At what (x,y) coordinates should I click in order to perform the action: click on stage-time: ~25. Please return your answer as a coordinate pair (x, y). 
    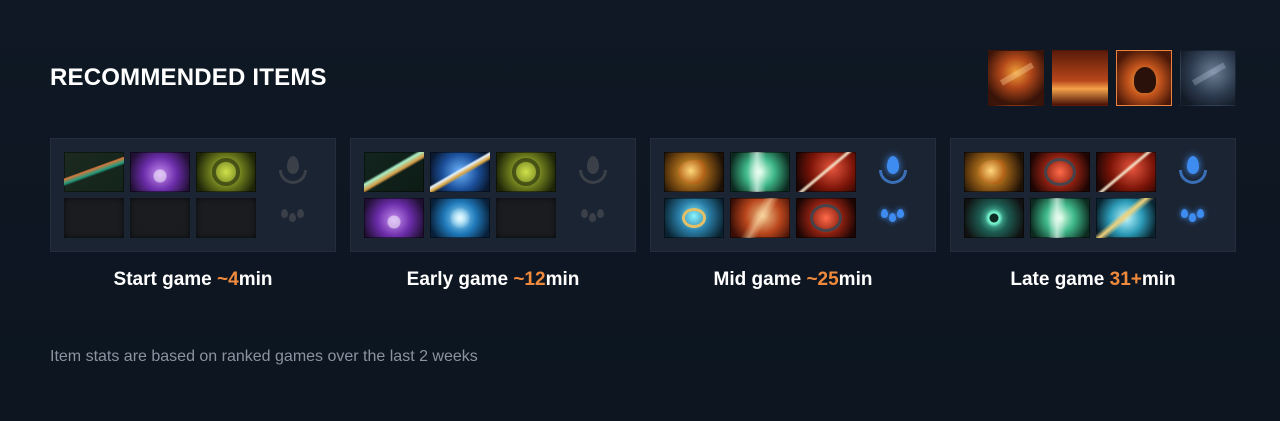
    Looking at the image, I should click on (822, 279).